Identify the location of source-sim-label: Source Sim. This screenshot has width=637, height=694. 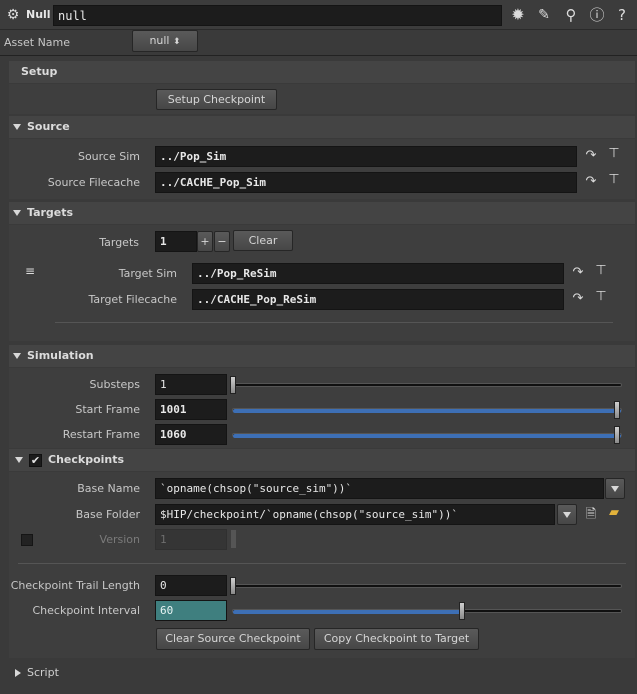
(108, 156).